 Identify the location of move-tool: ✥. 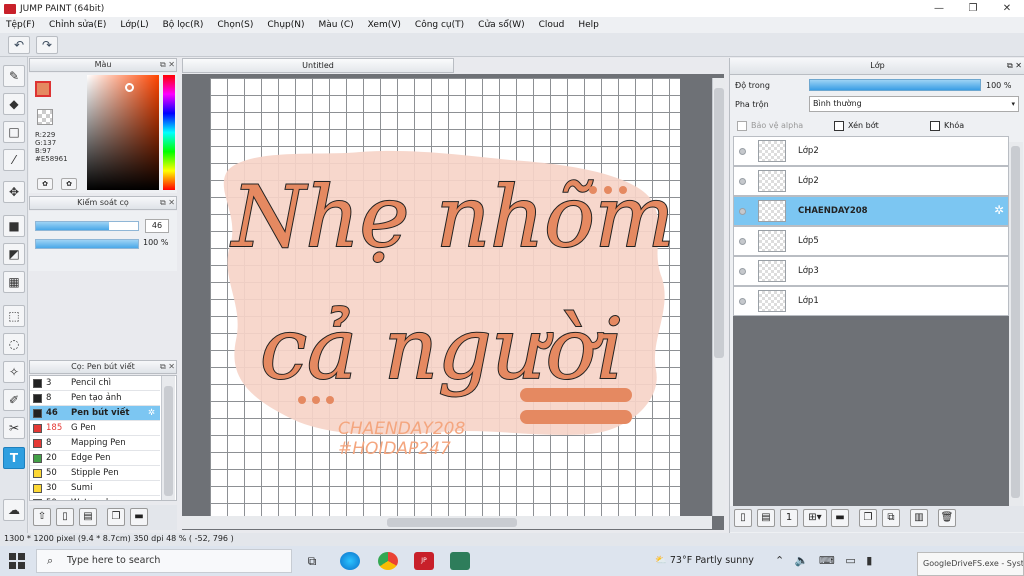
(14, 192).